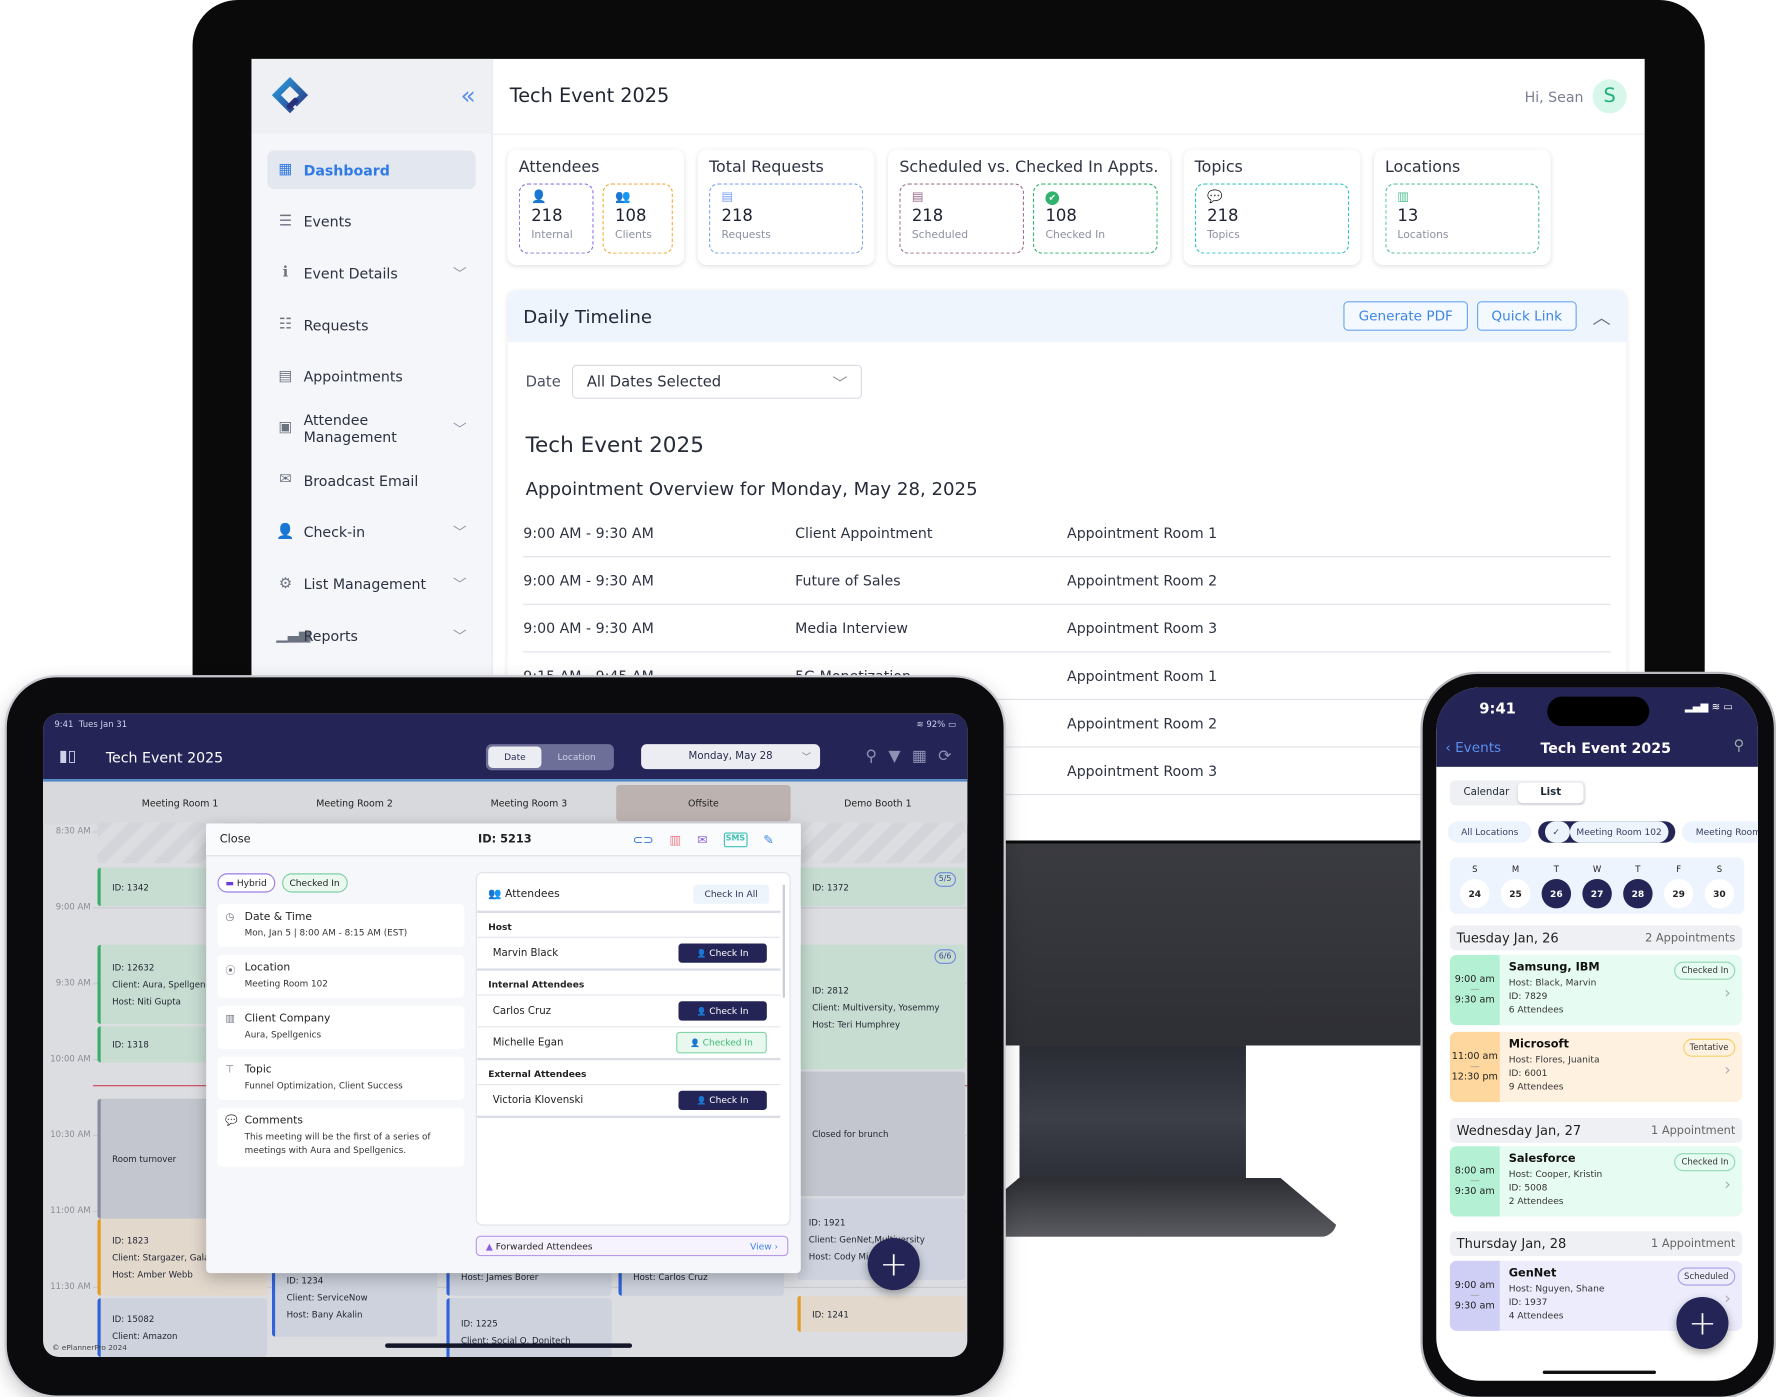 Image resolution: width=1776 pixels, height=1397 pixels. What do you see at coordinates (67, 757) in the screenshot?
I see `sidebar-toggle-icon: ▮▯` at bounding box center [67, 757].